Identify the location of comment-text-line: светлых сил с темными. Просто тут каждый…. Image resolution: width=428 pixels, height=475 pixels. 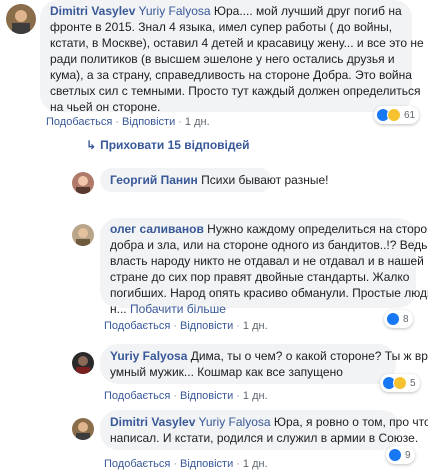
(235, 91).